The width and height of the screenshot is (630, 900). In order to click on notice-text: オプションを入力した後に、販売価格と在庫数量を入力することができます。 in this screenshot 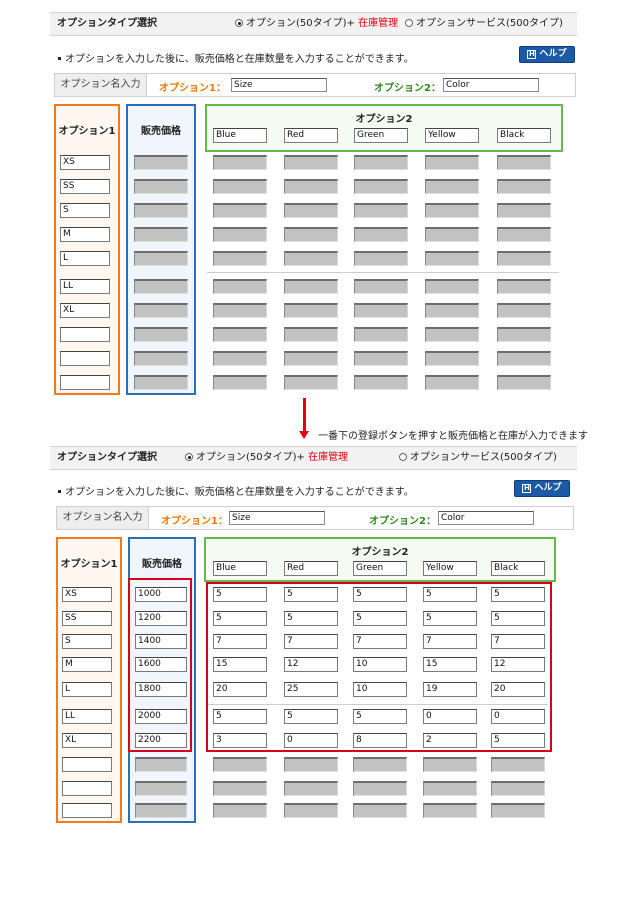, I will do `click(236, 490)`.